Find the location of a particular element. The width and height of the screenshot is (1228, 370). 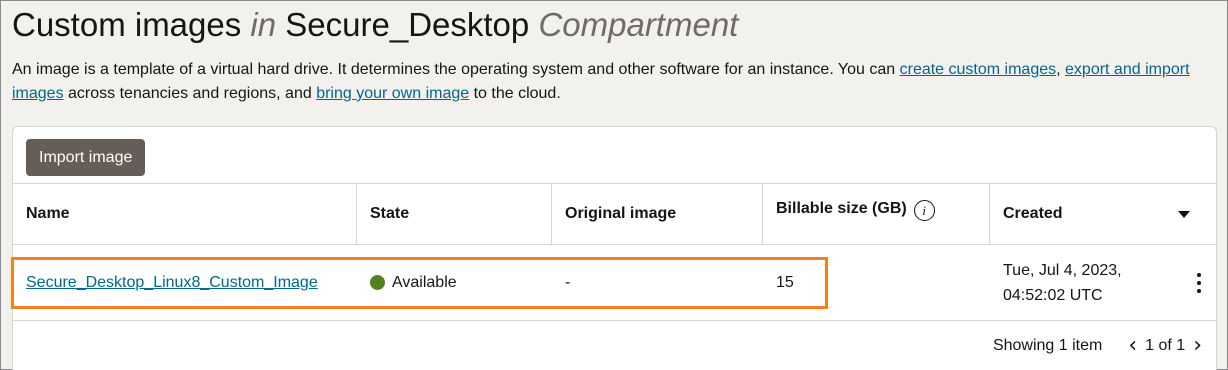

bring-your-own-image-link: bring your own image is located at coordinates (392, 93).